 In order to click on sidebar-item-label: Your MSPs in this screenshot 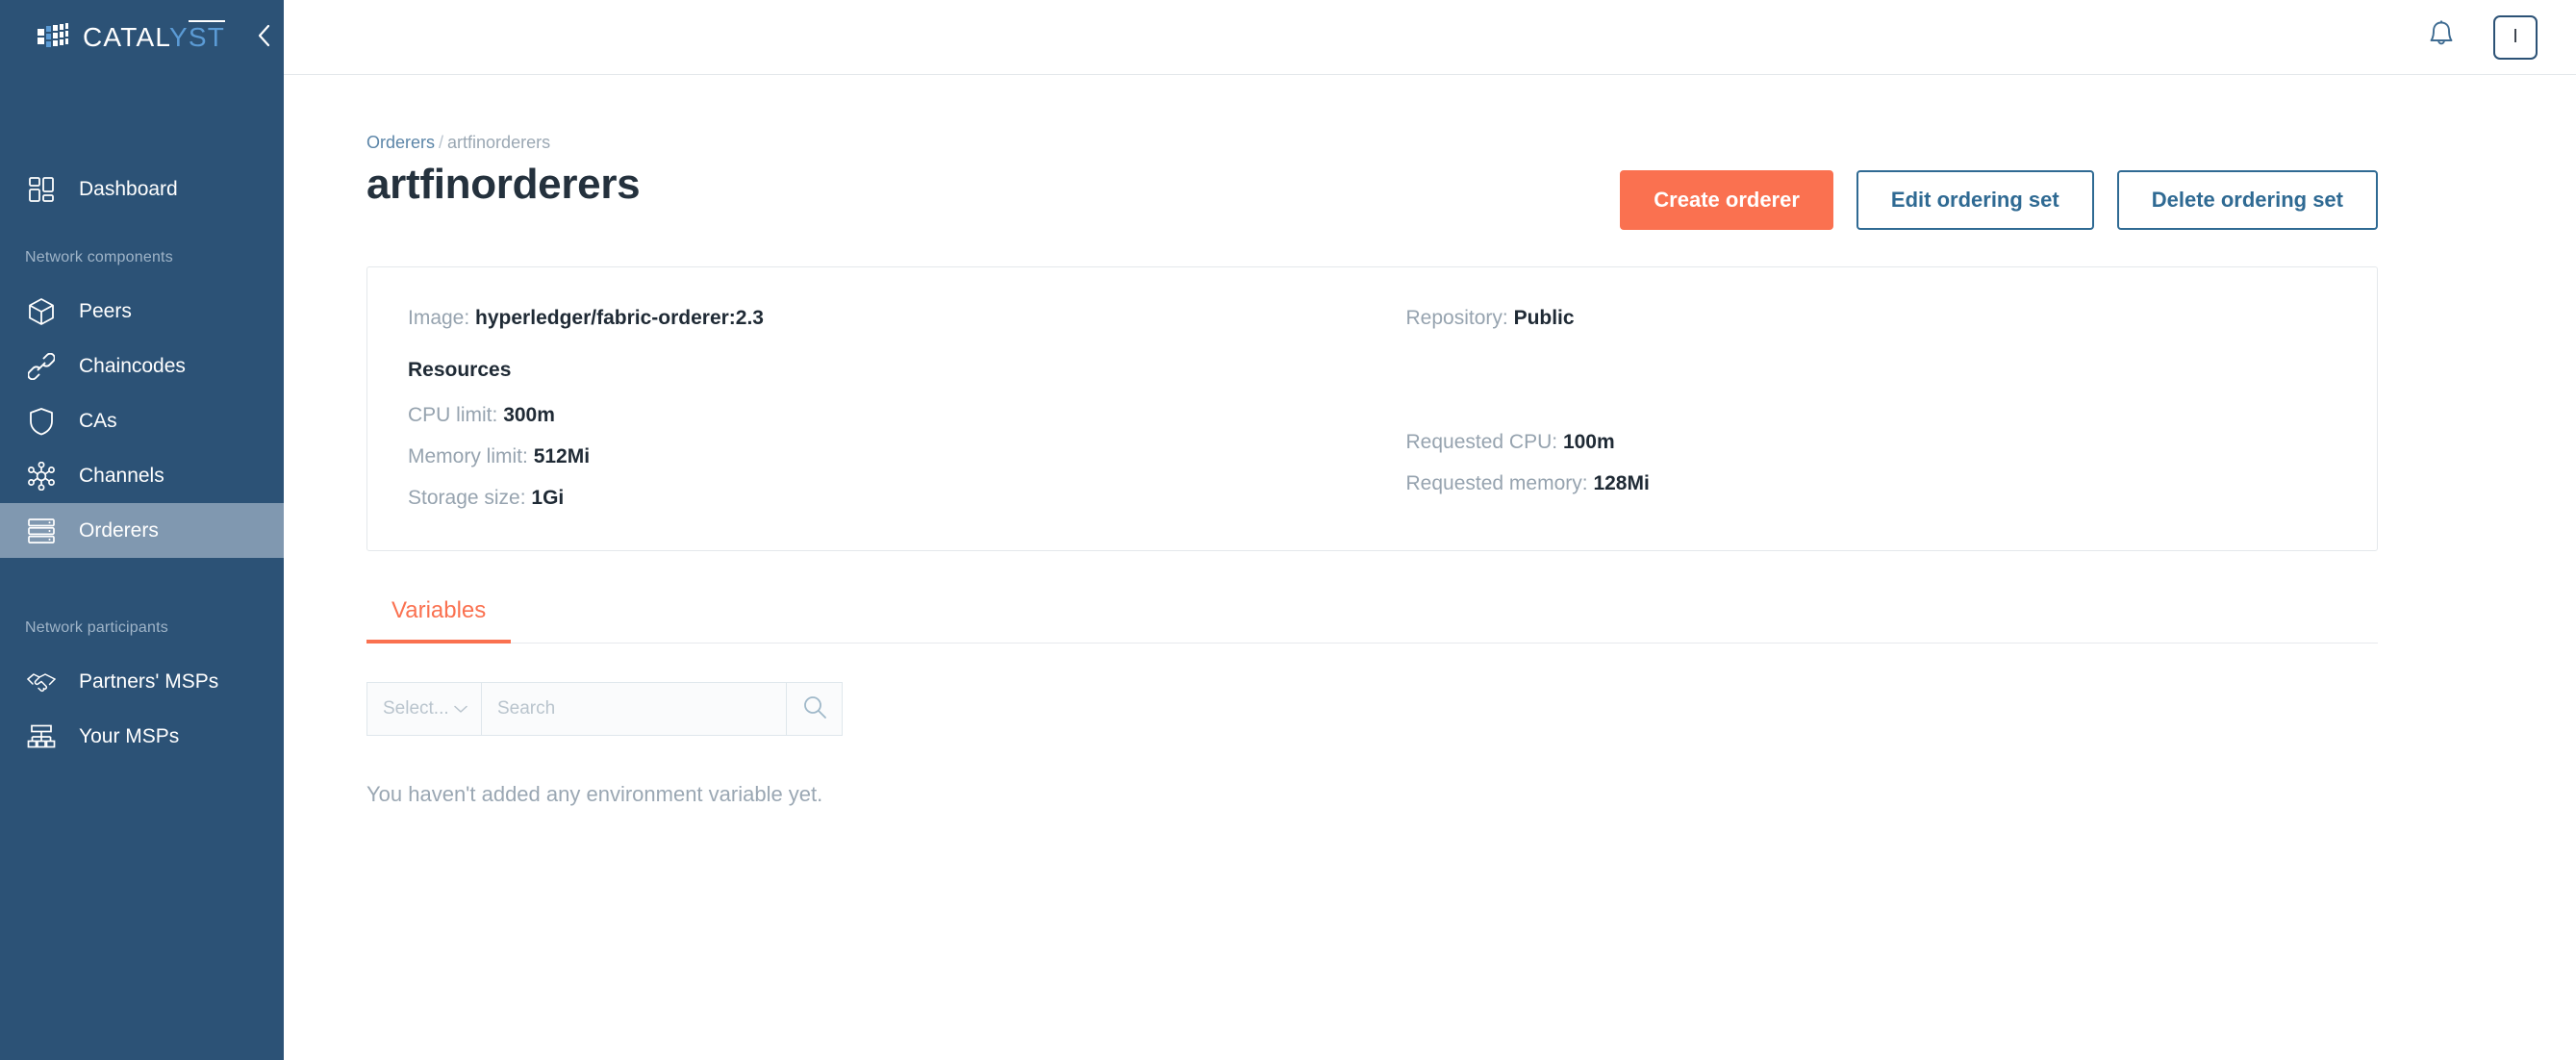, I will do `click(129, 736)`.